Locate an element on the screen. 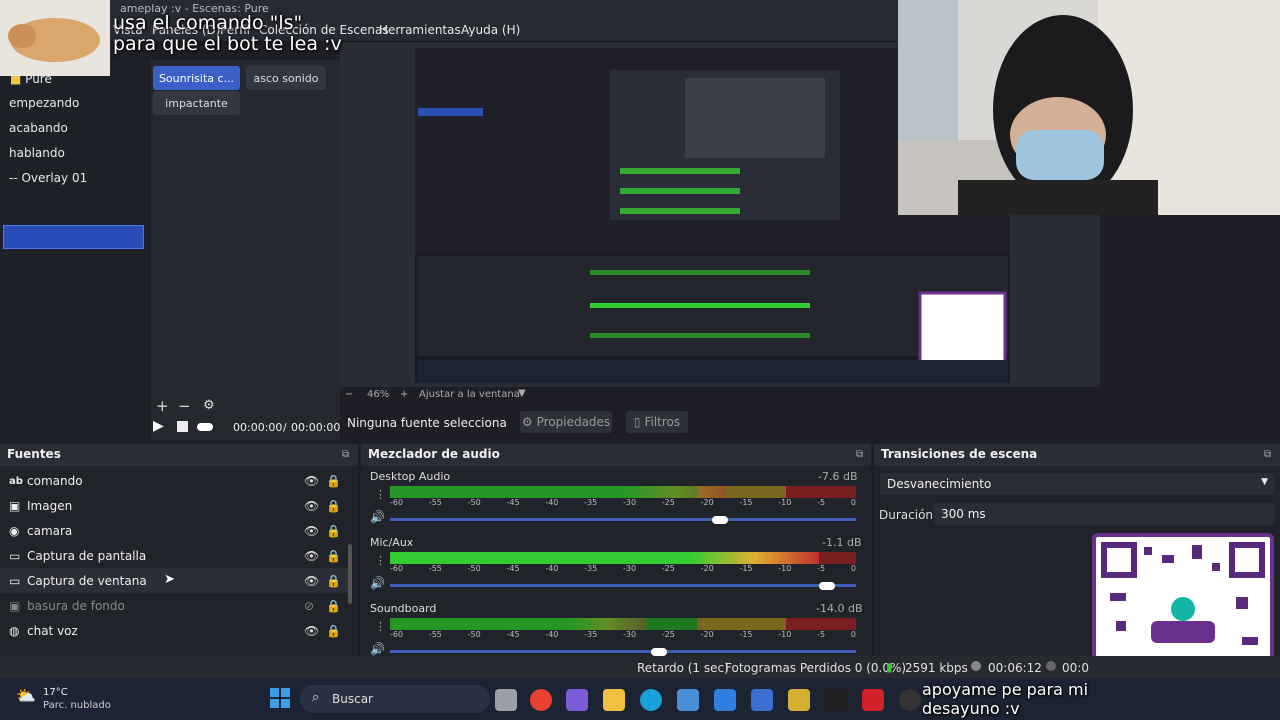 The width and height of the screenshot is (1280, 720). properties-button: ⚙ Propiedades is located at coordinates (566, 422).